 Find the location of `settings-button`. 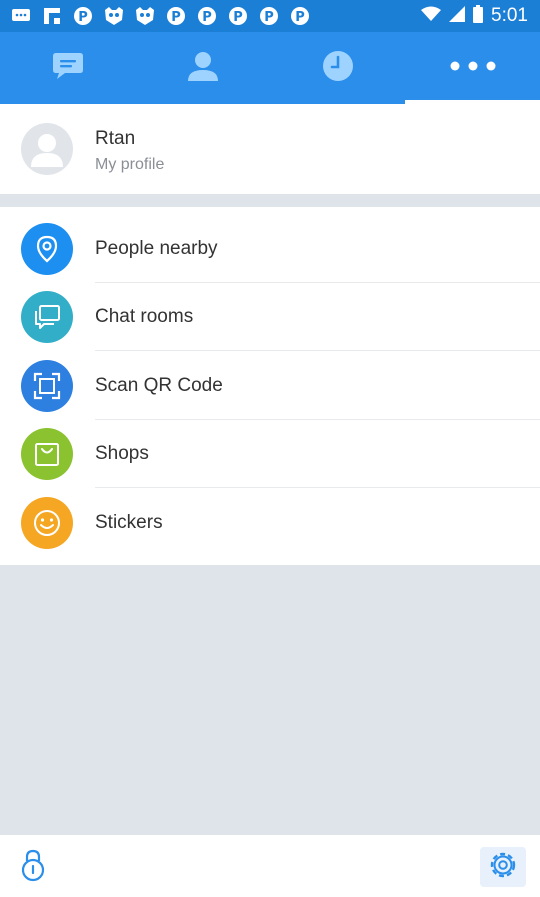

settings-button is located at coordinates (503, 867).